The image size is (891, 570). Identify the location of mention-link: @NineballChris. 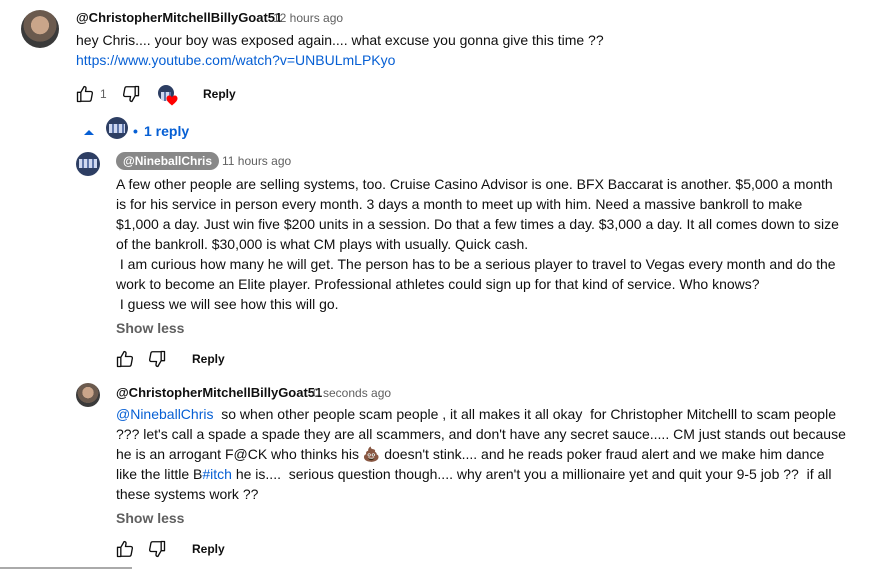
(164, 414).